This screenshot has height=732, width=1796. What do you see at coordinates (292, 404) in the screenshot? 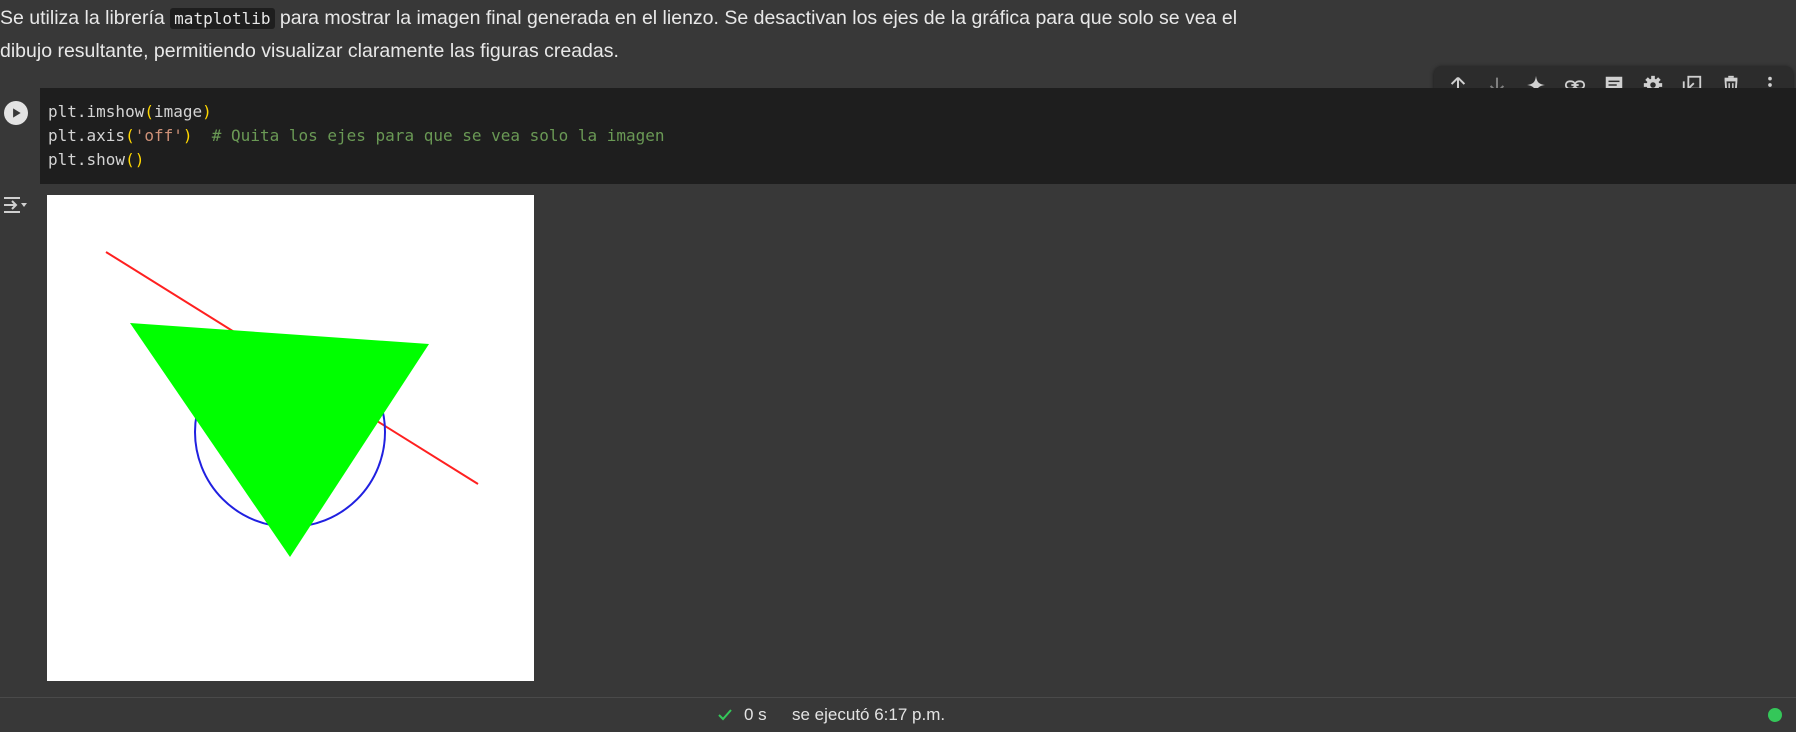
I see `plot-canvas` at bounding box center [292, 404].